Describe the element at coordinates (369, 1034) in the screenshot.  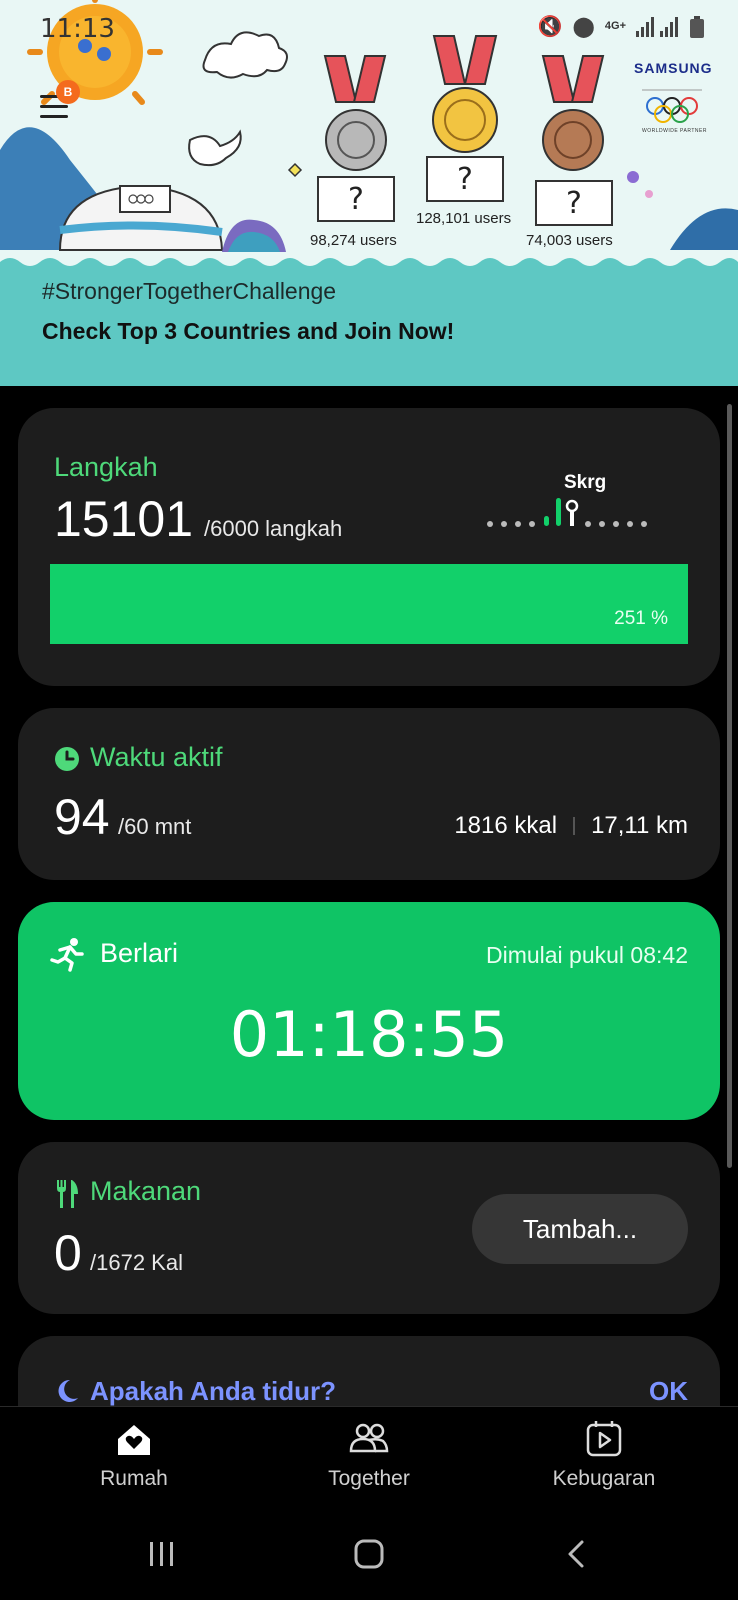
I see `running-timer: 01:18:55` at that location.